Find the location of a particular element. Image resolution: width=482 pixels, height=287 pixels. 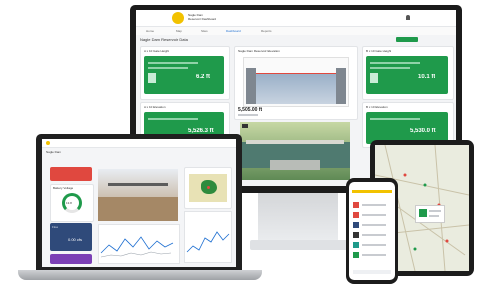

battery-title: Battery Voltage is located at coordinates (63, 188).